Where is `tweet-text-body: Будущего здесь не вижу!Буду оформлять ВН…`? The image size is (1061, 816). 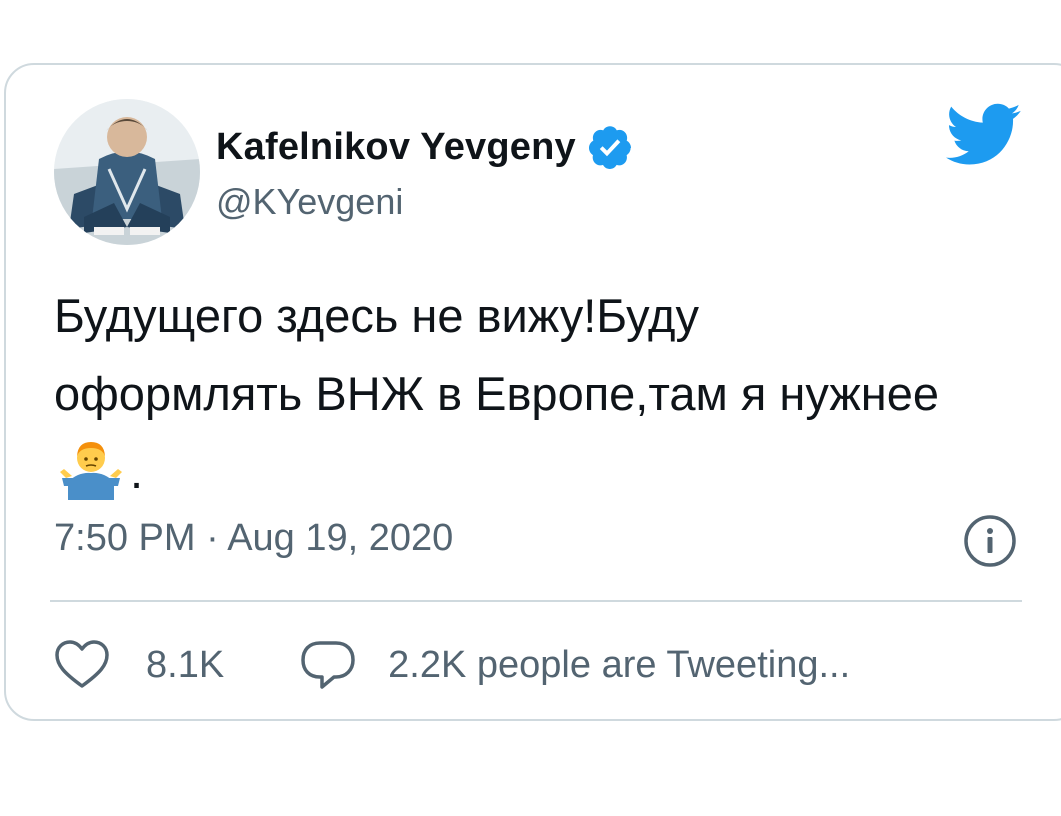 tweet-text-body: Будущего здесь не вижу!Буду оформлять ВН… is located at coordinates (497, 354).